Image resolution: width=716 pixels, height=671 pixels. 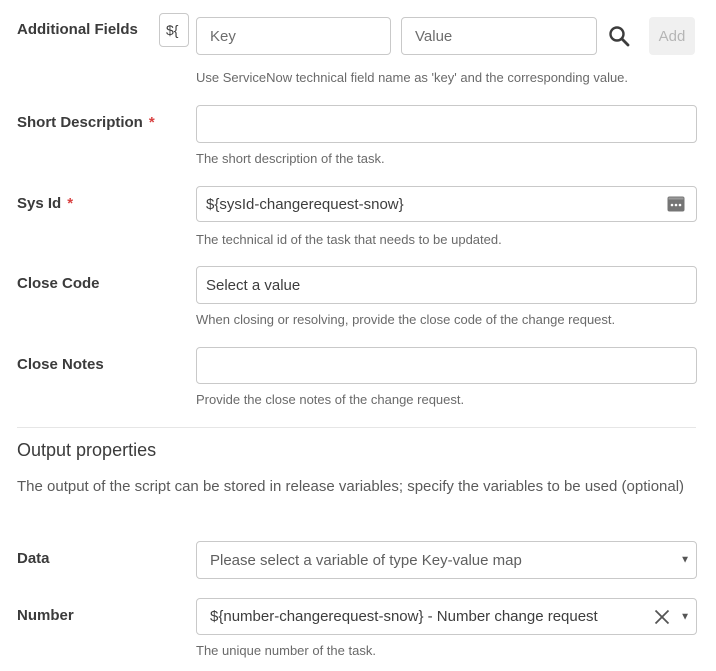 What do you see at coordinates (446, 204) in the screenshot?
I see `sys-id-input: ${sysId-changerequest-snow}` at bounding box center [446, 204].